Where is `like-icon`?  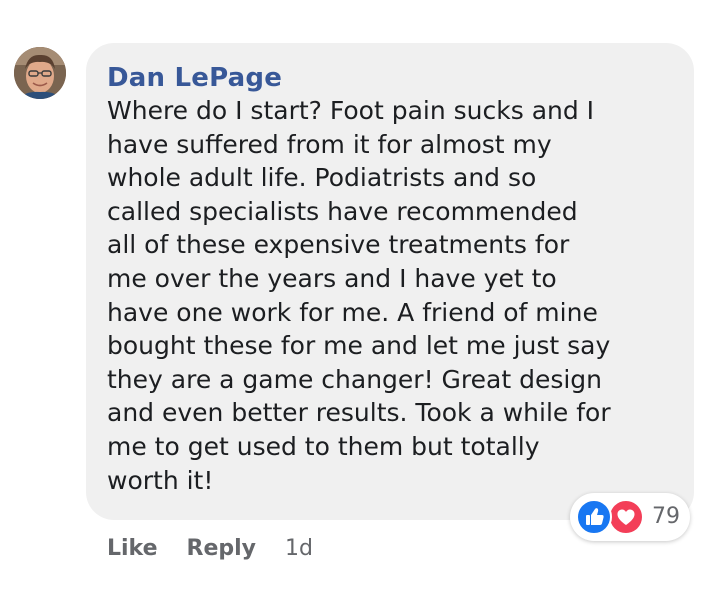 like-icon is located at coordinates (594, 517).